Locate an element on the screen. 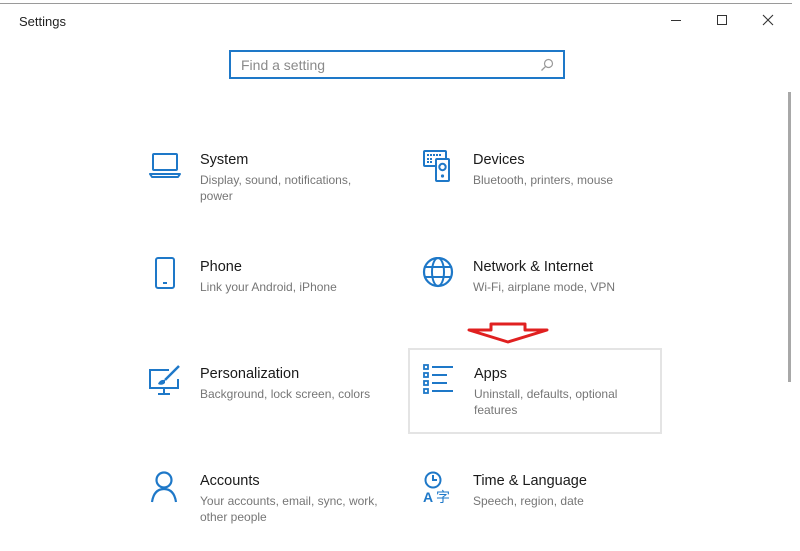 Image resolution: width=800 pixels, height=551 pixels. tile-name: Network & Internet is located at coordinates (533, 267).